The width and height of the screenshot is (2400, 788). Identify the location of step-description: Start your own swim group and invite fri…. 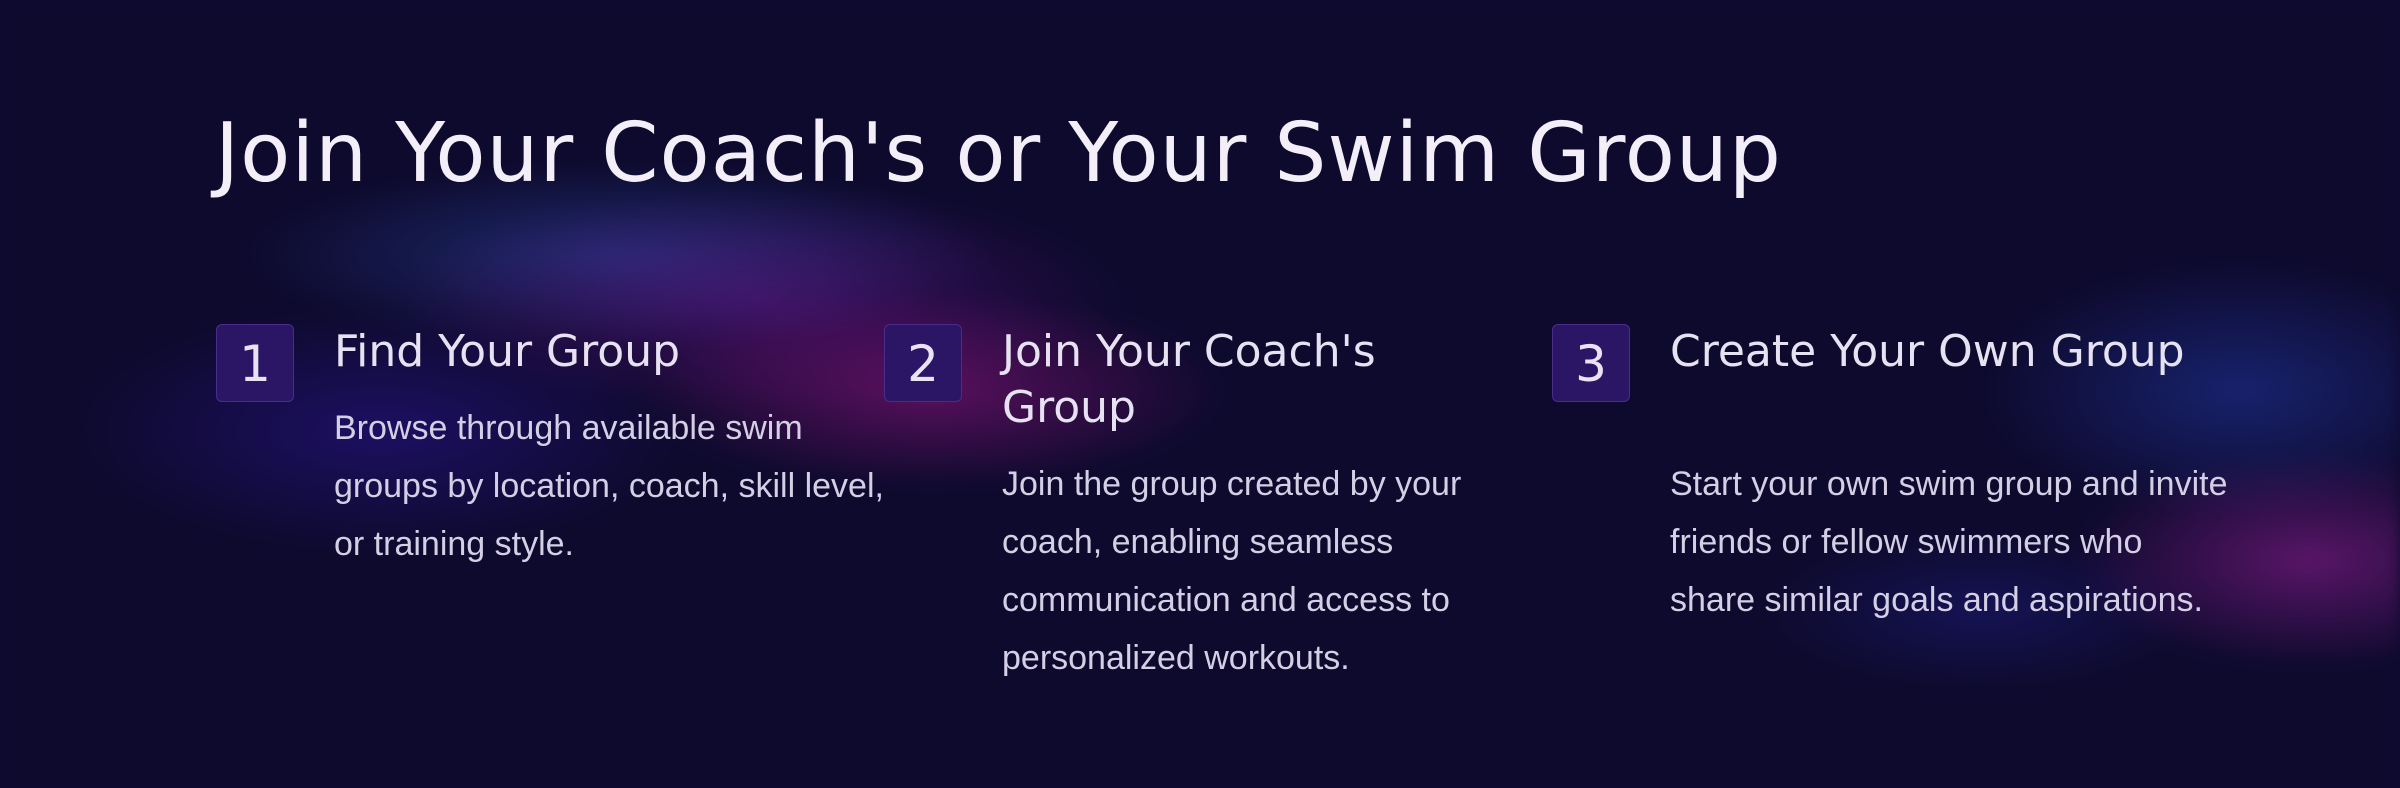
(1949, 542).